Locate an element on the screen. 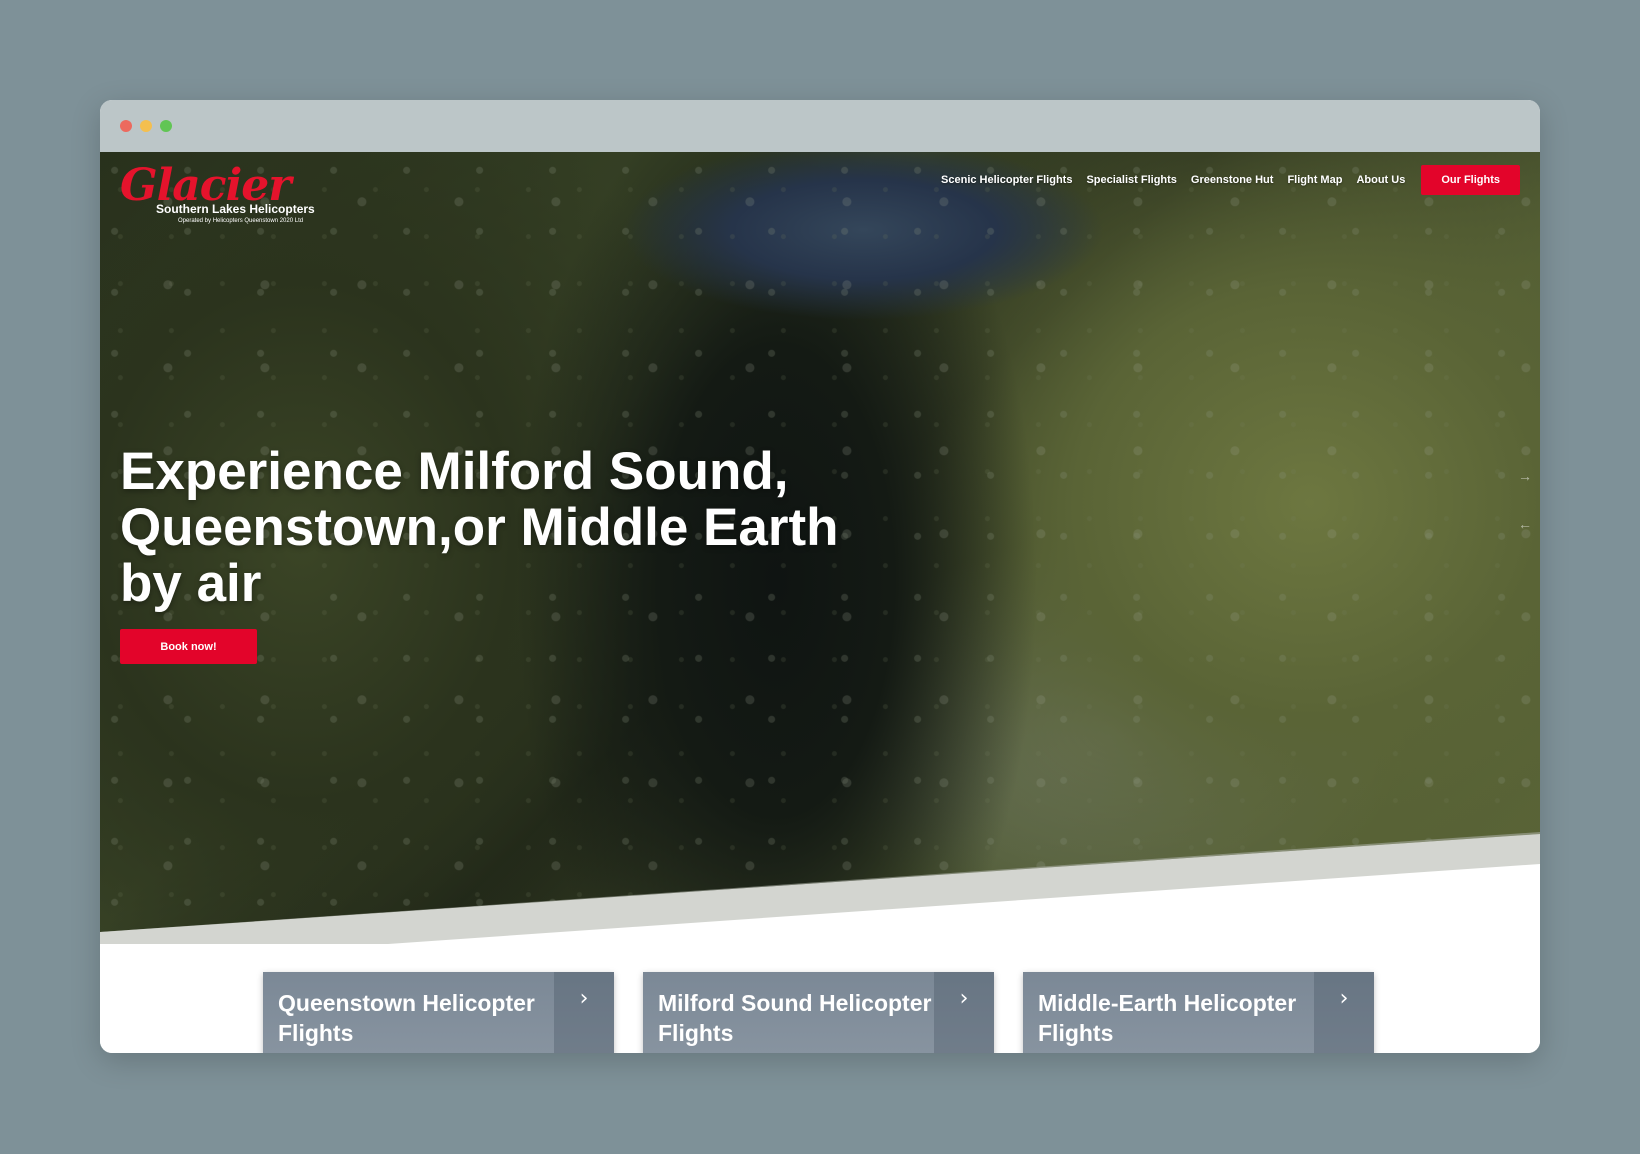 The width and height of the screenshot is (1640, 1154). card-queenstown-helicopter-flights: Queenstown Helicopter Flights › is located at coordinates (438, 1012).